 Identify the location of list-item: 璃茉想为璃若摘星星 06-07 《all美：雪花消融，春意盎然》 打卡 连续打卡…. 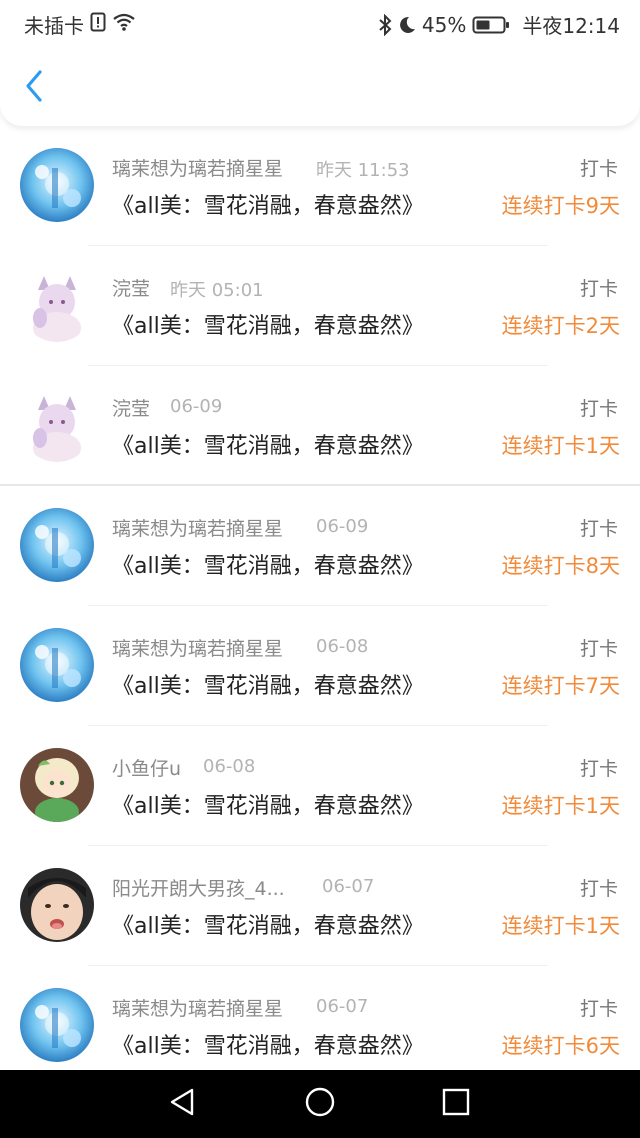
(320, 1018).